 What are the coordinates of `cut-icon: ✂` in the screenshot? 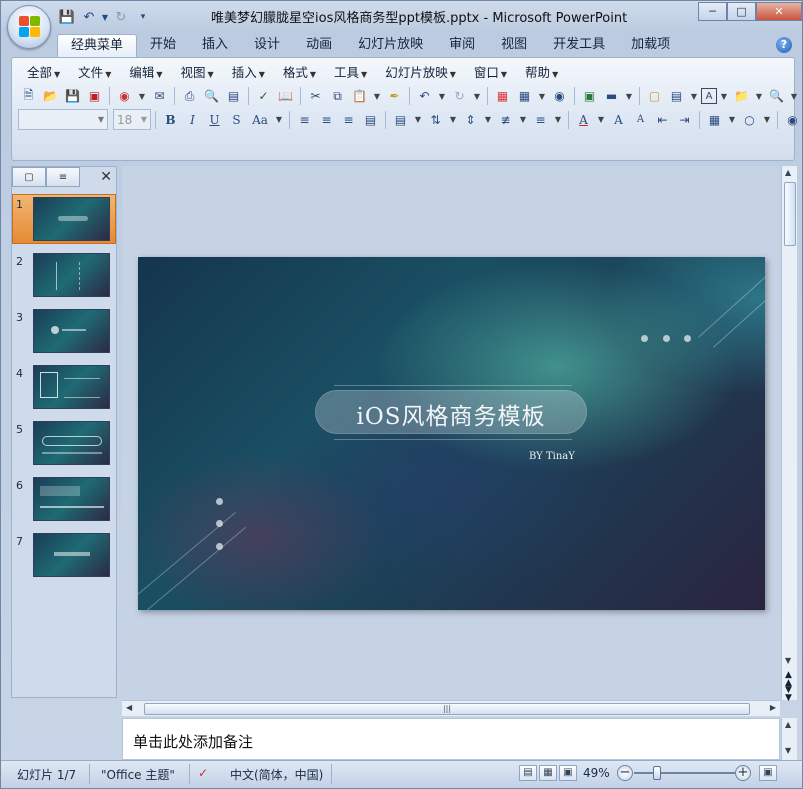 It's located at (315, 96).